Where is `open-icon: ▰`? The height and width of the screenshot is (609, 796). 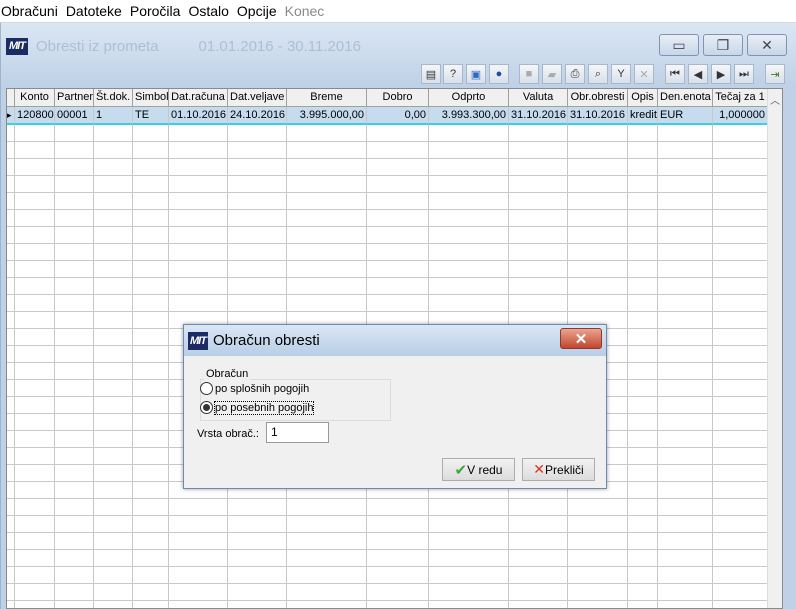 open-icon: ▰ is located at coordinates (552, 74).